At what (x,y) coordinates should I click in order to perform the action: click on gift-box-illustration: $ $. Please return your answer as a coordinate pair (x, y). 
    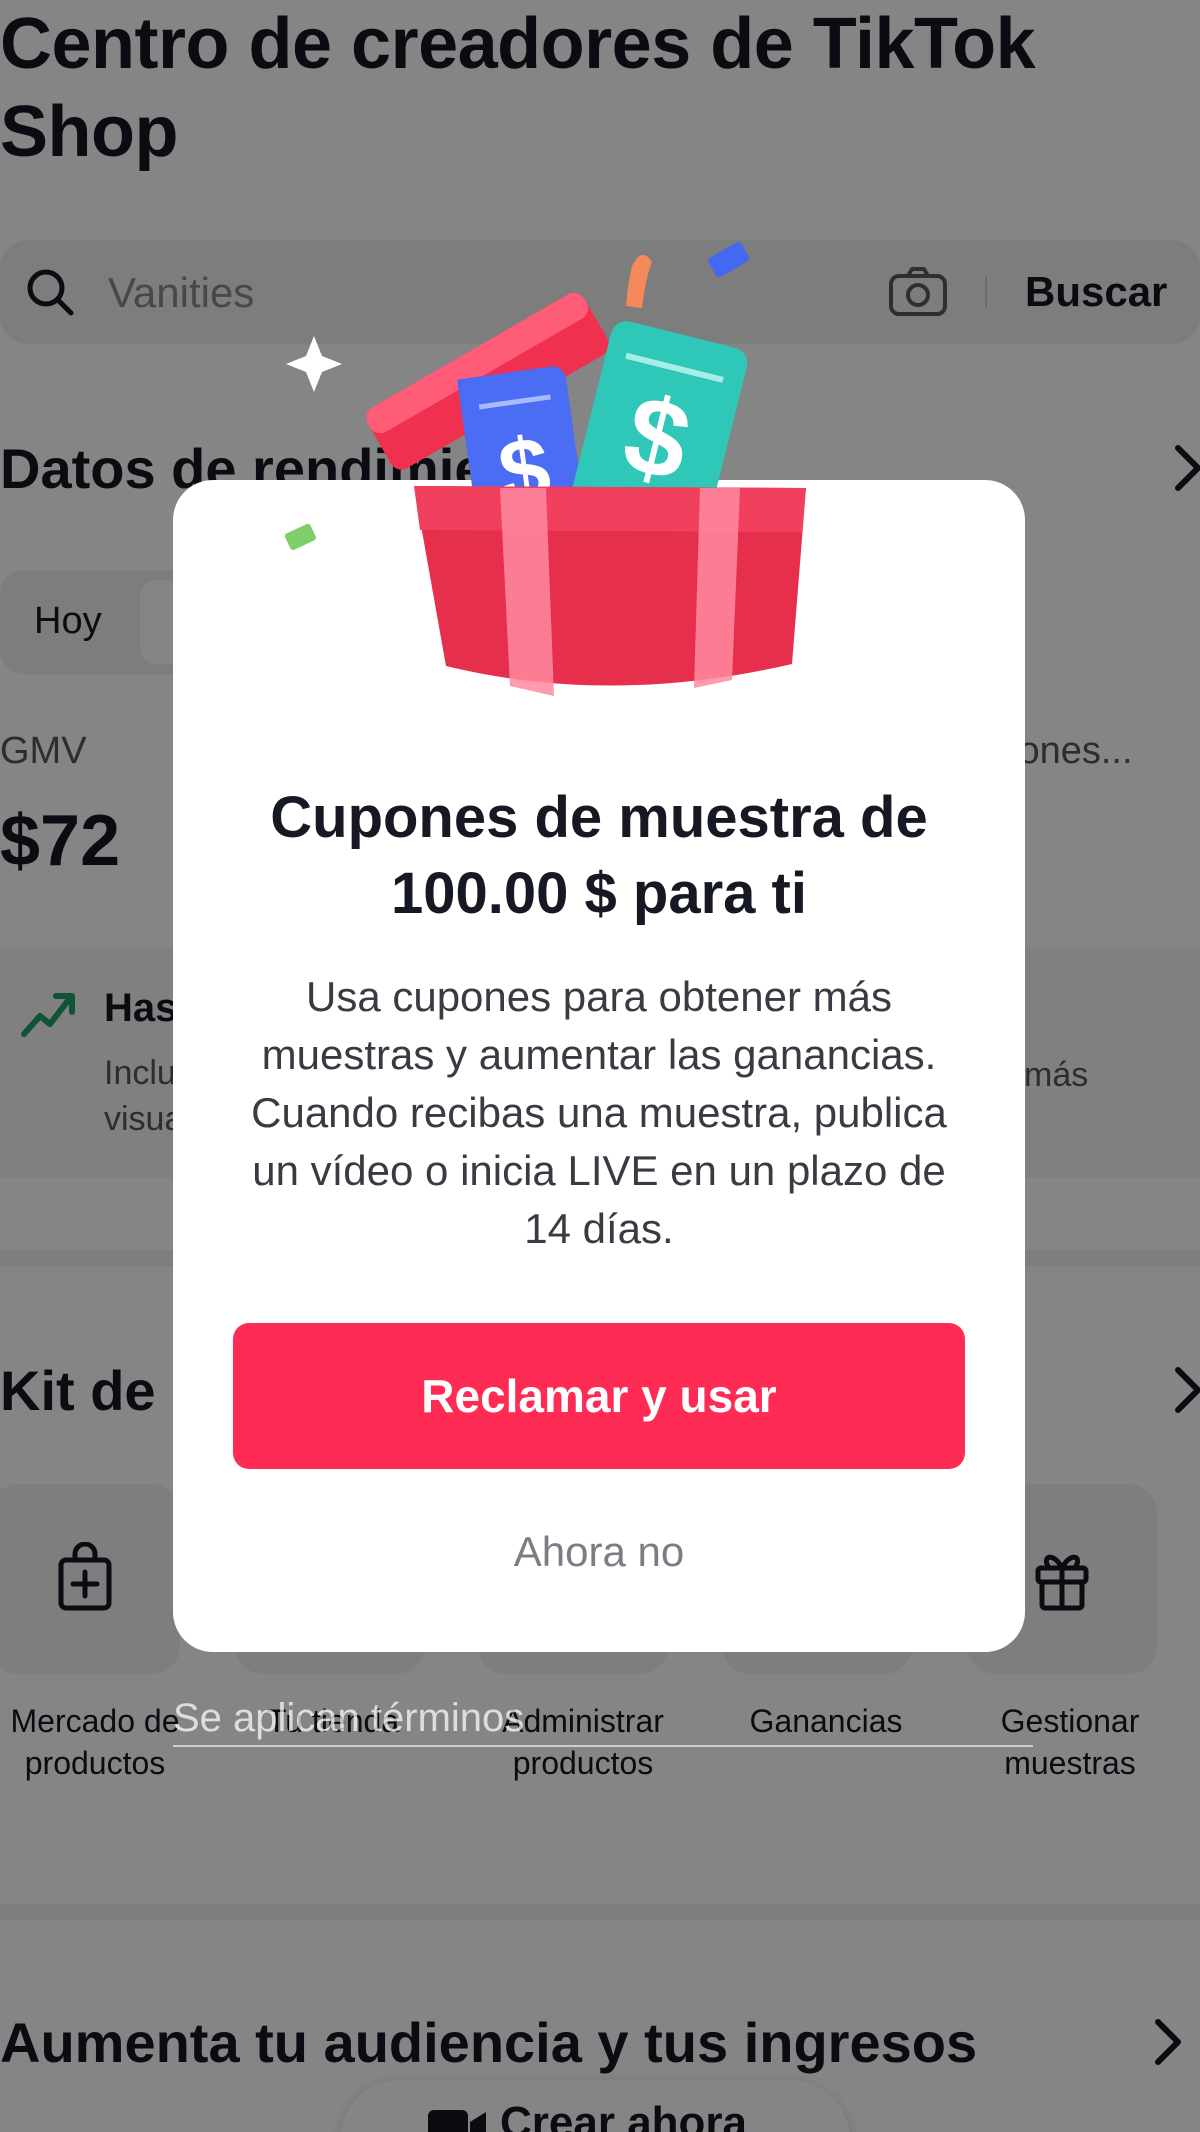
    Looking at the image, I should click on (545, 469).